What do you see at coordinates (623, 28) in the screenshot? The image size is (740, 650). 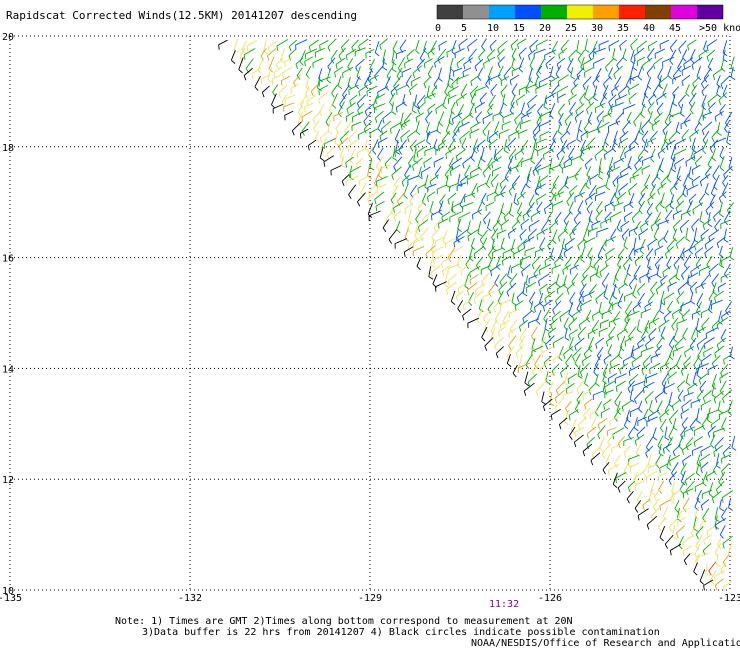 I see `legend-label: 35` at bounding box center [623, 28].